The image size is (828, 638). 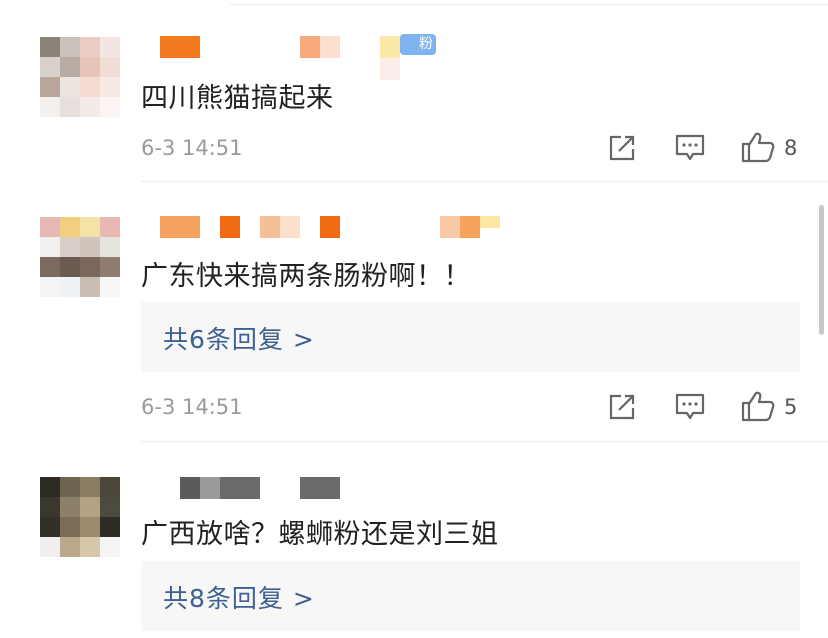 What do you see at coordinates (239, 597) in the screenshot?
I see `replies-label: 共8条回复 >` at bounding box center [239, 597].